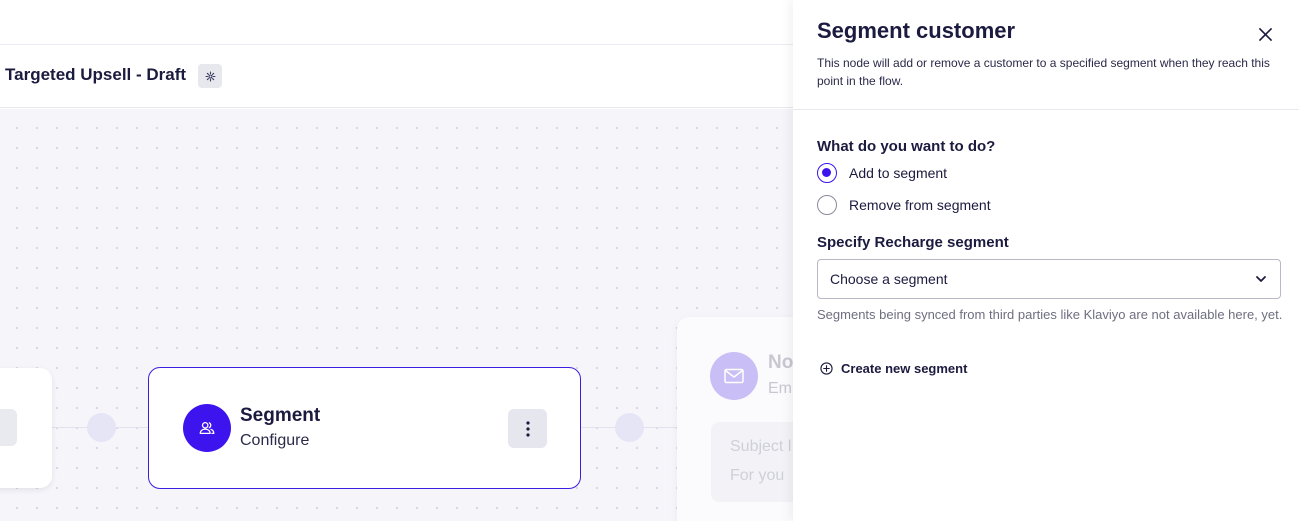 Image resolution: width=1299 pixels, height=521 pixels. What do you see at coordinates (906, 146) in the screenshot?
I see `action-question-label: What do you want to do?` at bounding box center [906, 146].